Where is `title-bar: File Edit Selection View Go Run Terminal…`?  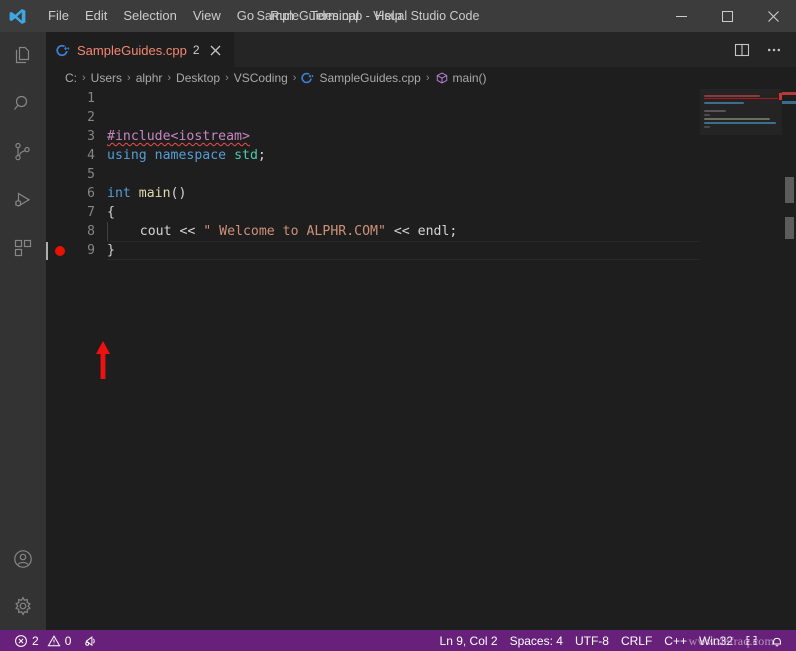
title-bar: File Edit Selection View Go Run Terminal… is located at coordinates (398, 16).